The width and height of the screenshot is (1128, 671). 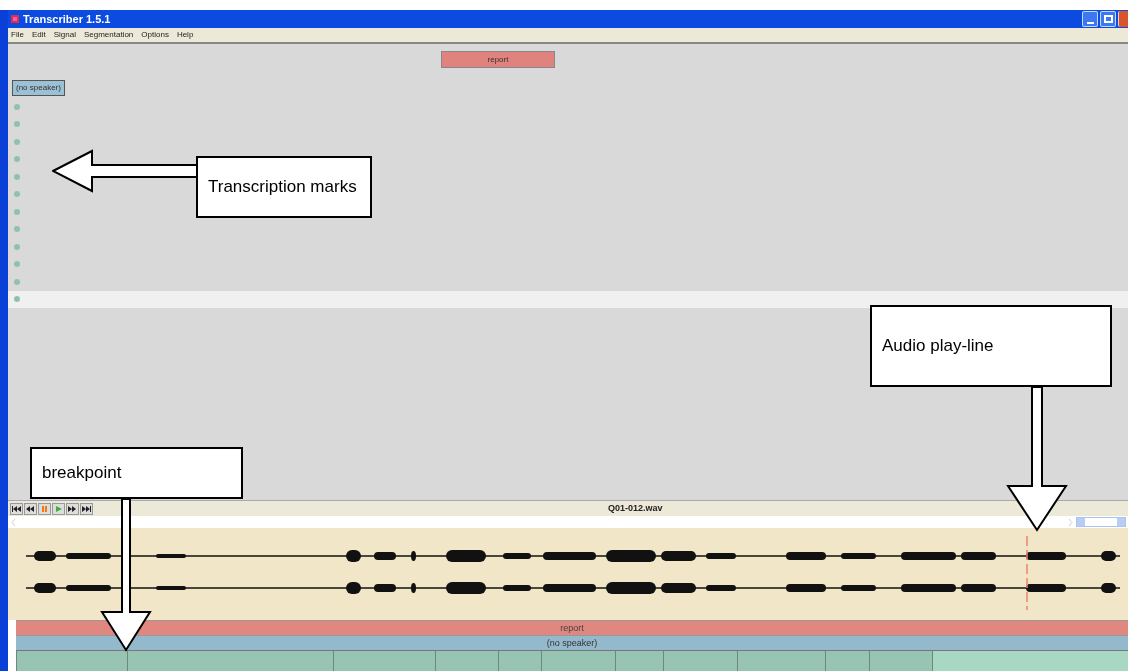 What do you see at coordinates (572, 627) in the screenshot?
I see `section-track: report` at bounding box center [572, 627].